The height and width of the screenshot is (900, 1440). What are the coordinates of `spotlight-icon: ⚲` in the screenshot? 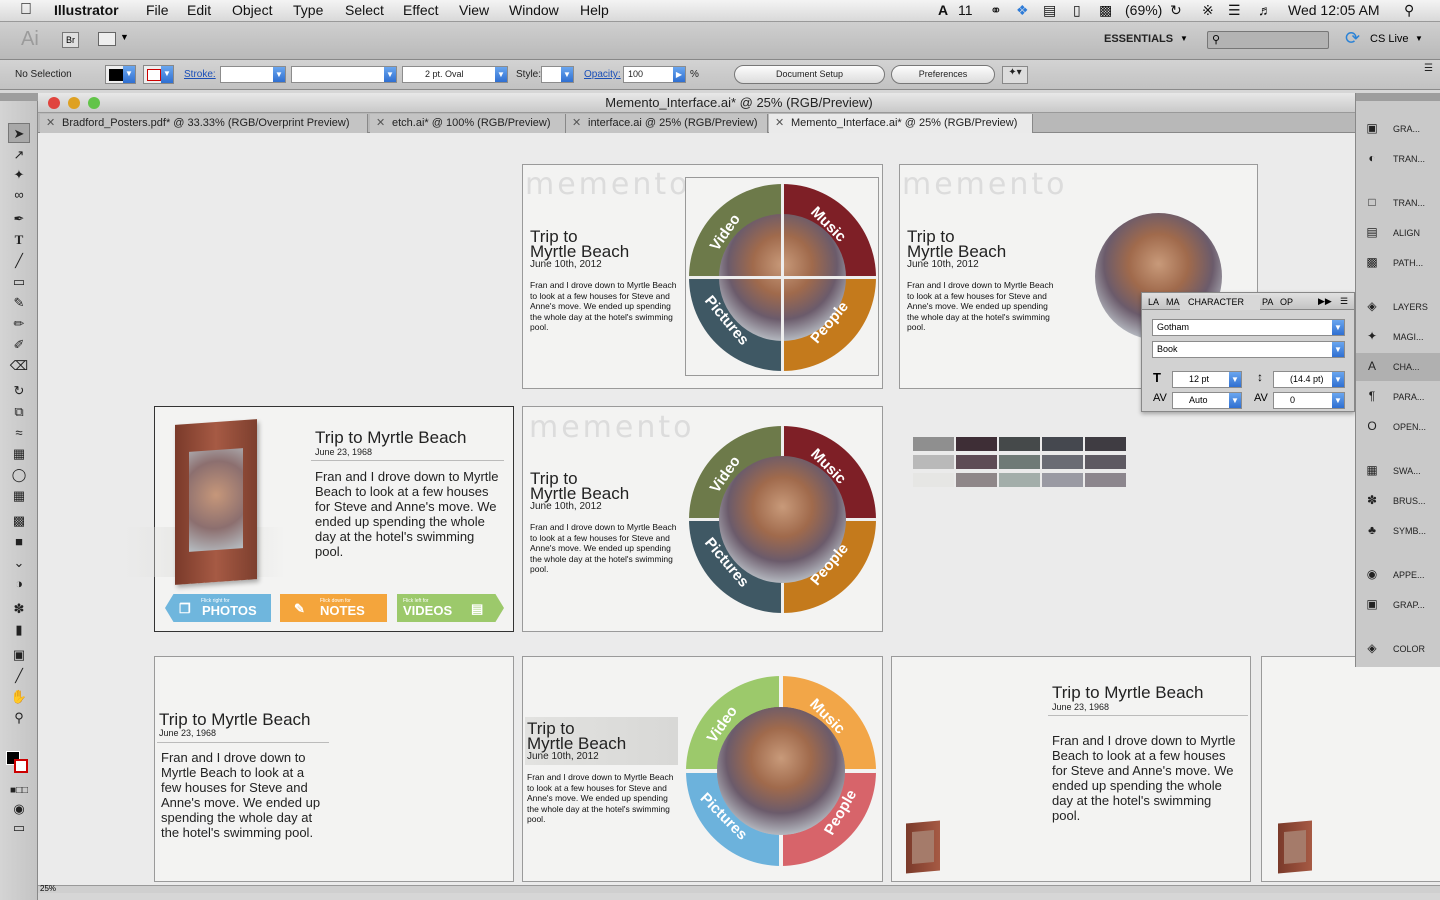 It's located at (1409, 10).